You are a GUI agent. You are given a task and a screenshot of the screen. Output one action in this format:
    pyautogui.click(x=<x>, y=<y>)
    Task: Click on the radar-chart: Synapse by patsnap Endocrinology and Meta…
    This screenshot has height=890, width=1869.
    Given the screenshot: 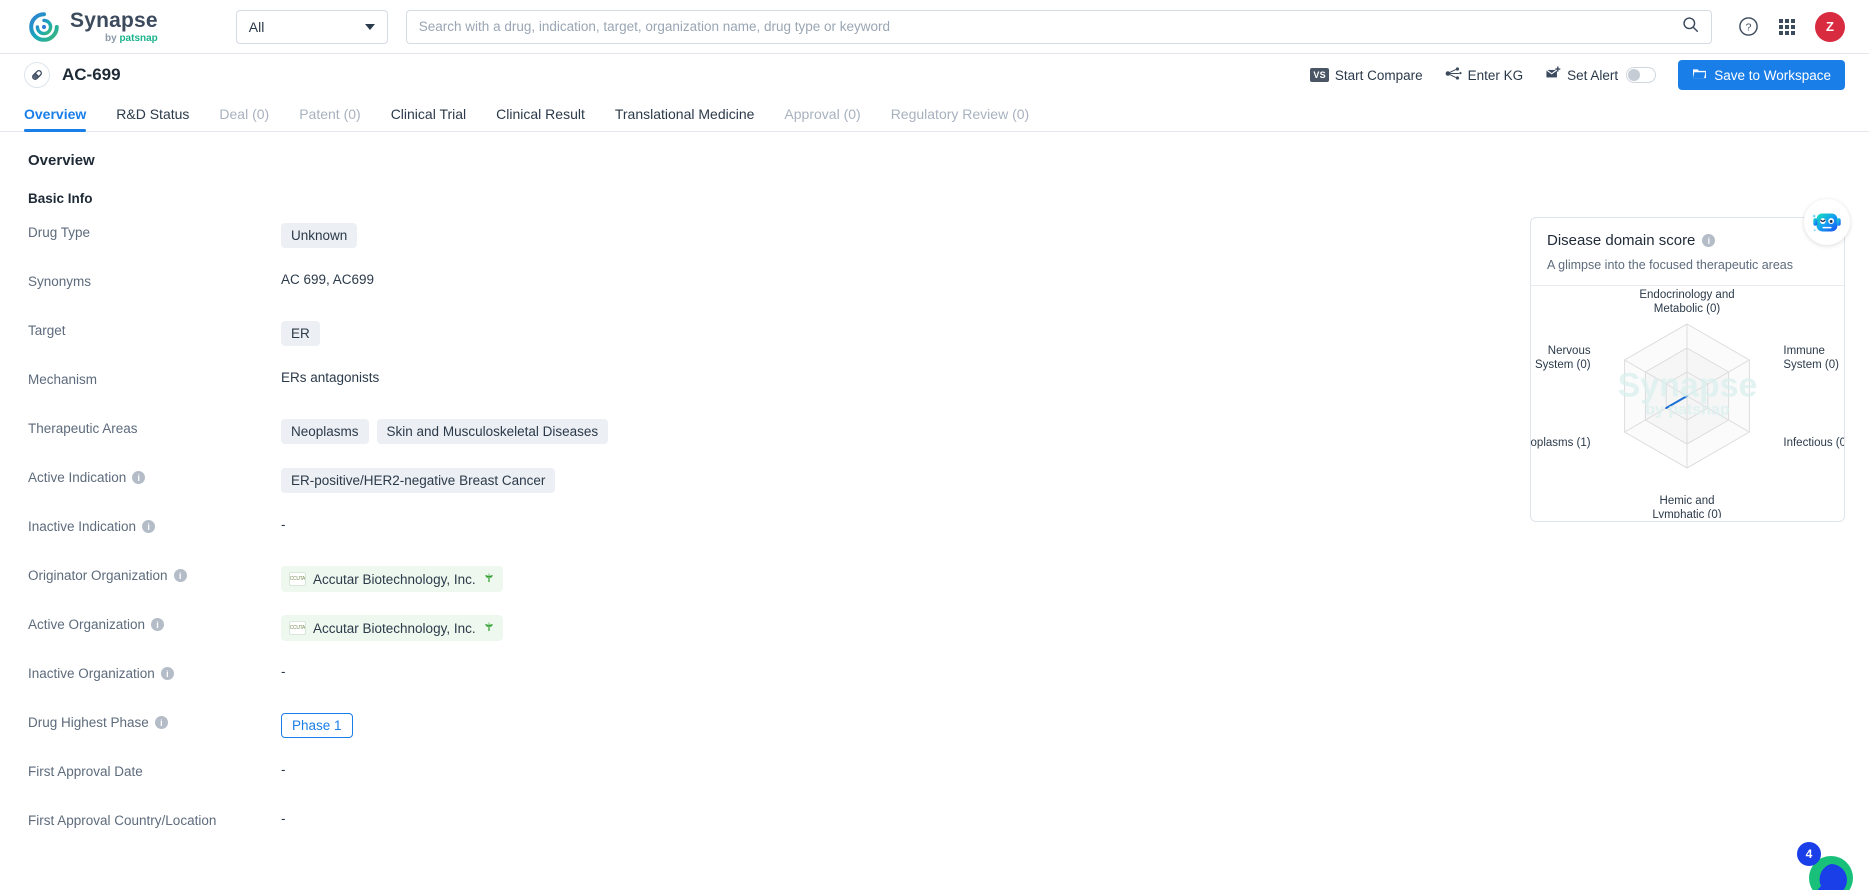 What is the action you would take?
    pyautogui.click(x=1687, y=402)
    